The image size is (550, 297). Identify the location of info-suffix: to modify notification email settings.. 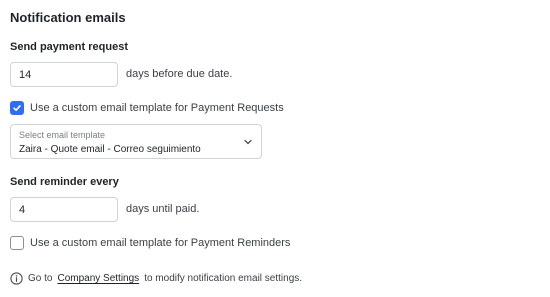
(223, 278).